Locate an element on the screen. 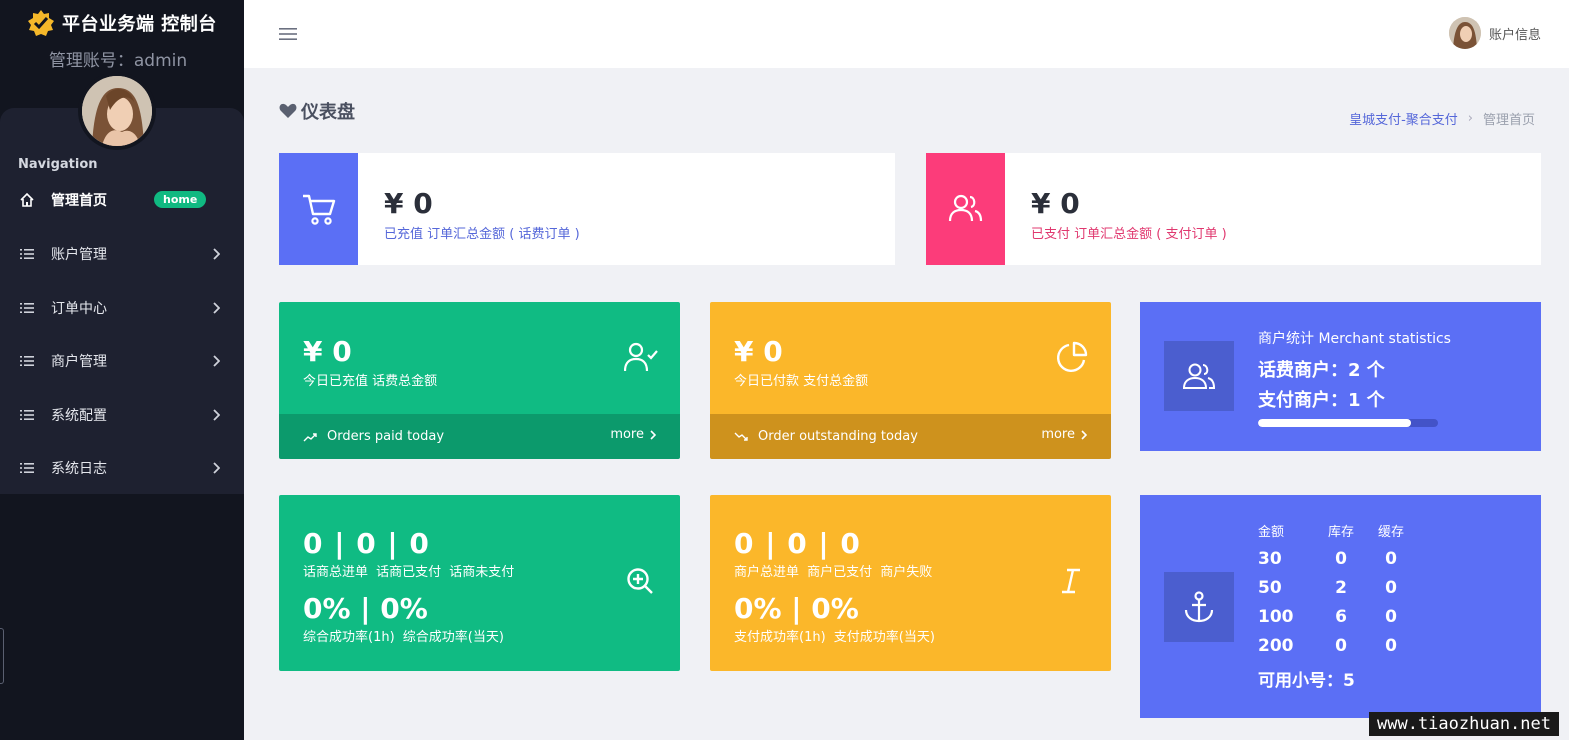 Image resolution: width=1569 pixels, height=740 pixels. summary-desc: 已支付 订单汇总金额 ( 支付订单 ) is located at coordinates (1129, 234).